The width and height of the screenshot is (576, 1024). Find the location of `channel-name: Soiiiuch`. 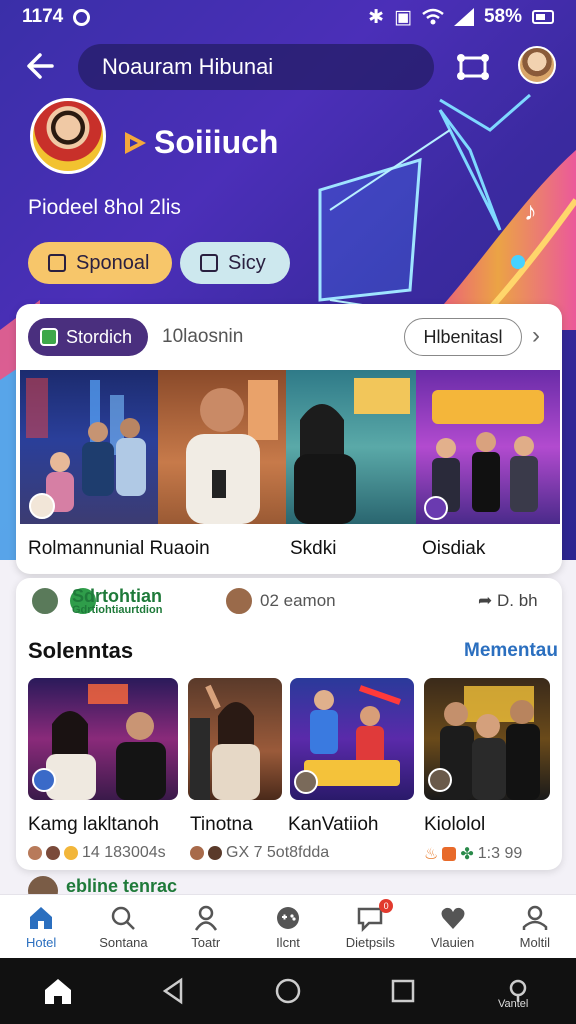

channel-name: Soiiiuch is located at coordinates (216, 142).